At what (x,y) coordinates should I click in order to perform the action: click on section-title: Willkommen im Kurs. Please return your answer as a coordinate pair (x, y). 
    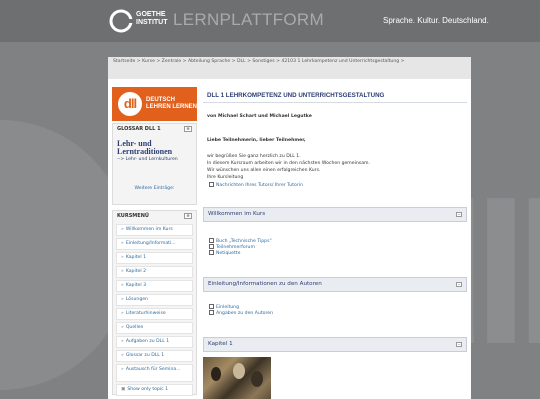
    Looking at the image, I should click on (237, 214).